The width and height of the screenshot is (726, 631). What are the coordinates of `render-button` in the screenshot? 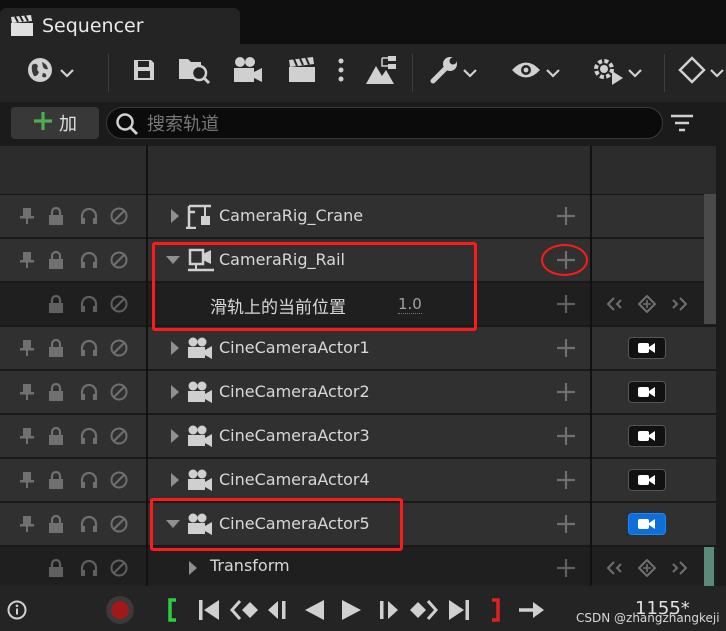 It's located at (381, 72).